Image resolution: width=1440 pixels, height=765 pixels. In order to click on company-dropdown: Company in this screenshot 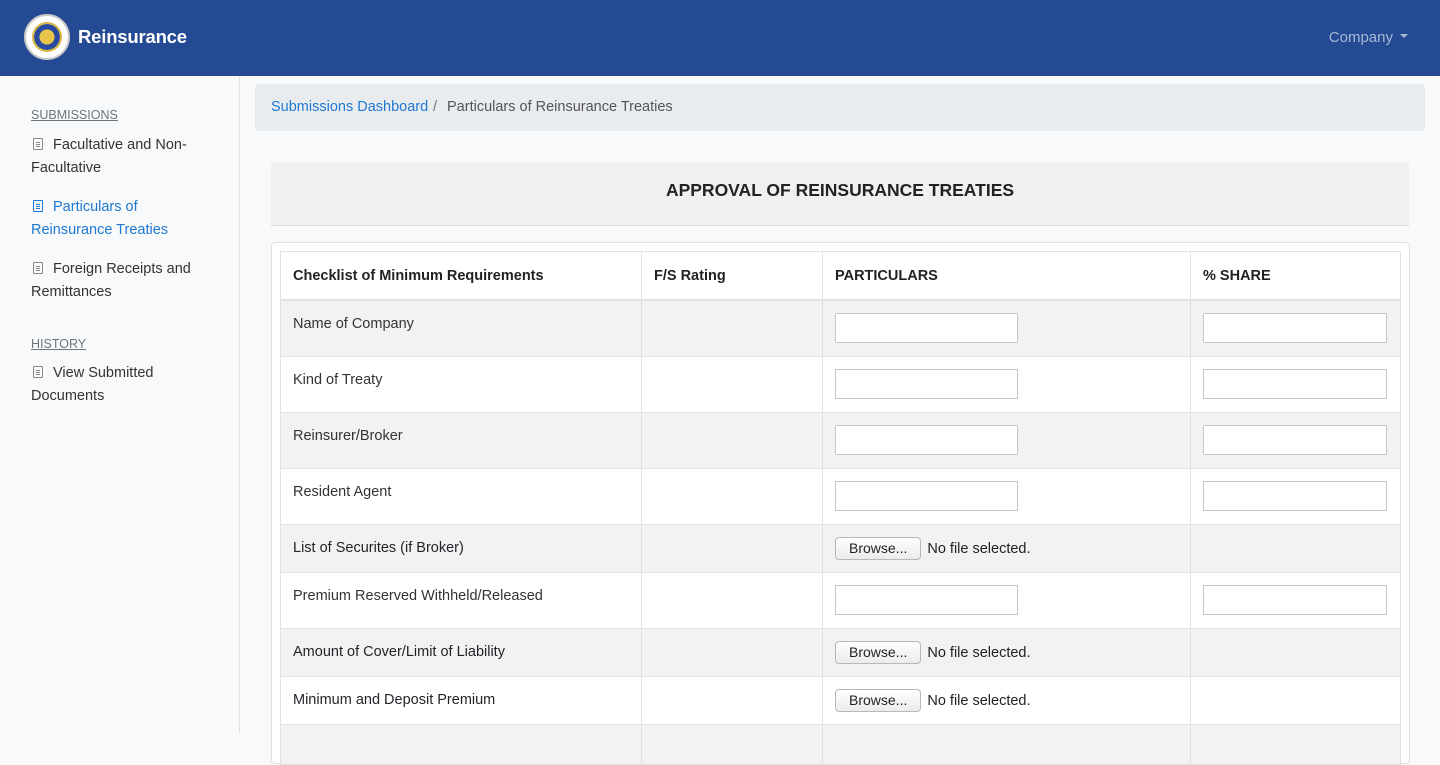, I will do `click(1368, 37)`.